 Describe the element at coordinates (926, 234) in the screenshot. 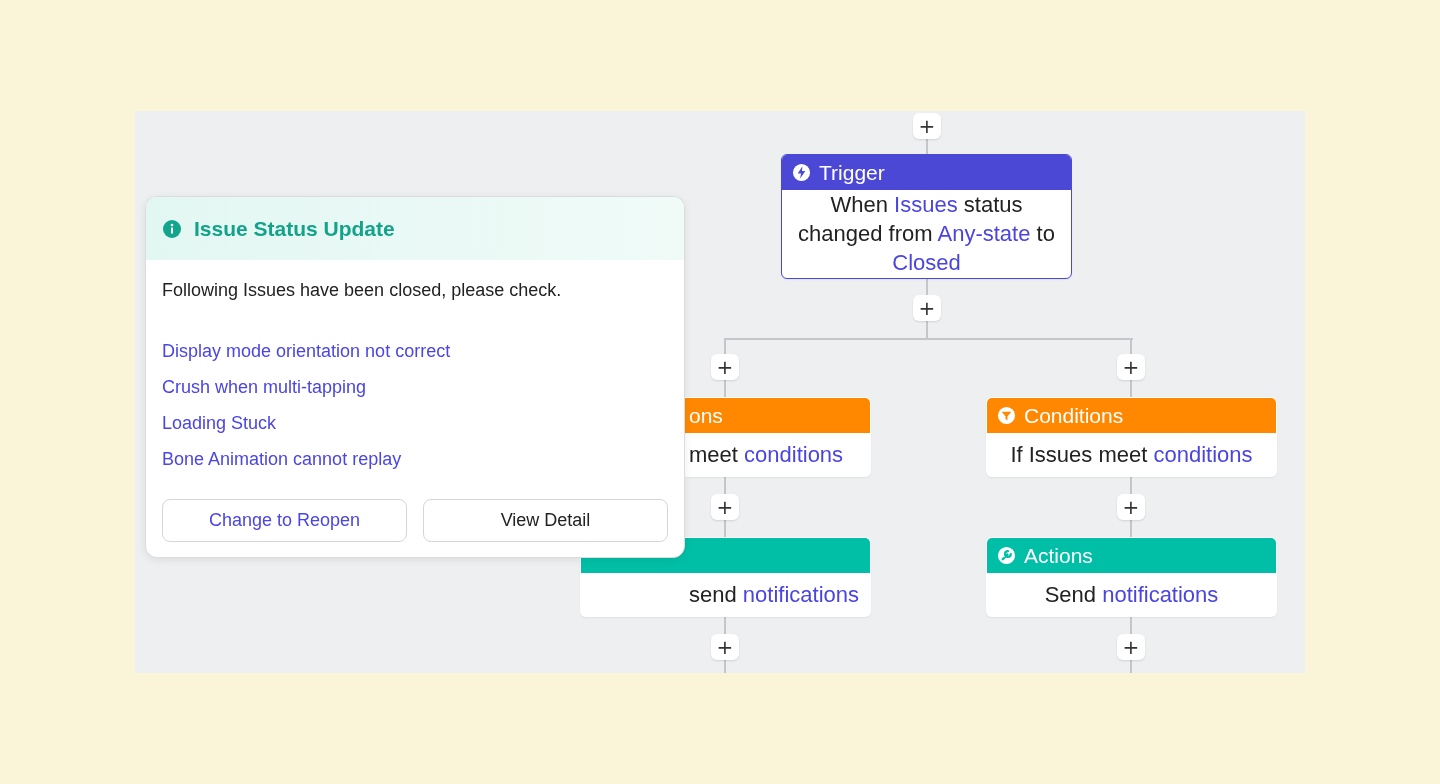

I see `node-description: When Issues status changed from Any-state to Closed` at that location.